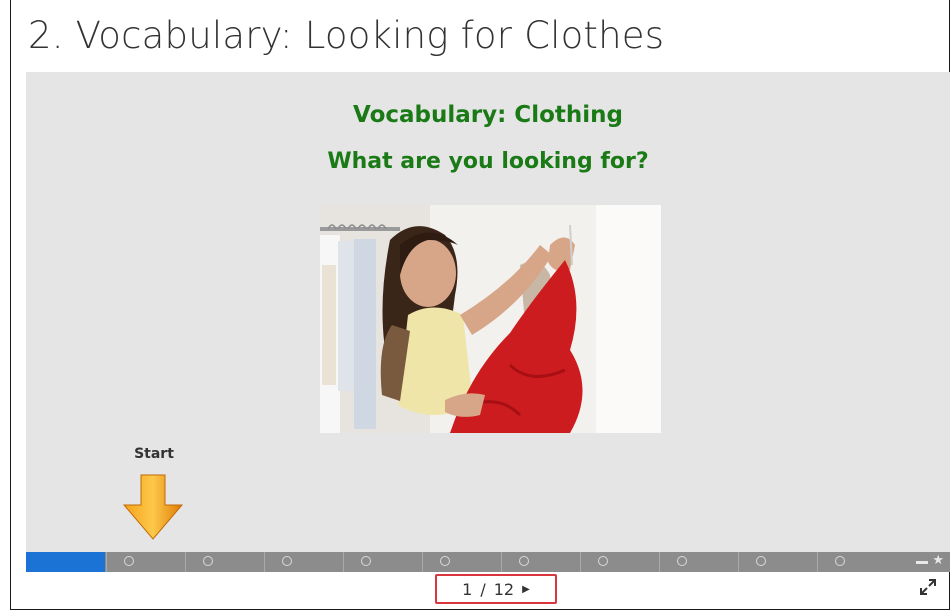 This screenshot has width=952, height=612. What do you see at coordinates (922, 562) in the screenshot?
I see `end-dash` at bounding box center [922, 562].